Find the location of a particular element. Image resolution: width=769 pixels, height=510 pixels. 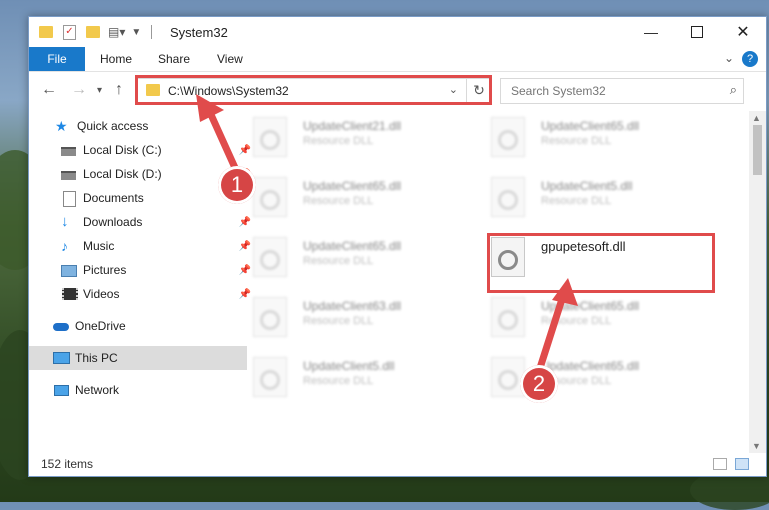

item-count: 152 items is located at coordinates (67, 464).